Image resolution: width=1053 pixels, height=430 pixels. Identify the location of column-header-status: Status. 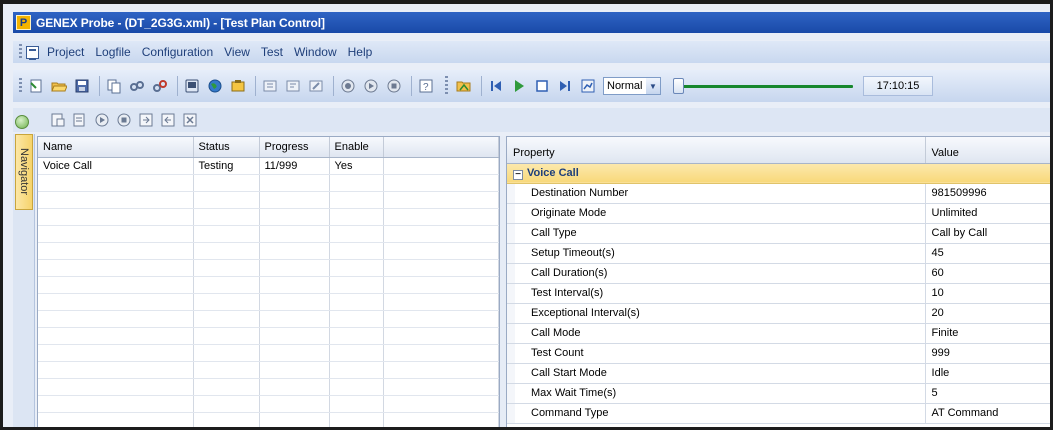
(226, 147).